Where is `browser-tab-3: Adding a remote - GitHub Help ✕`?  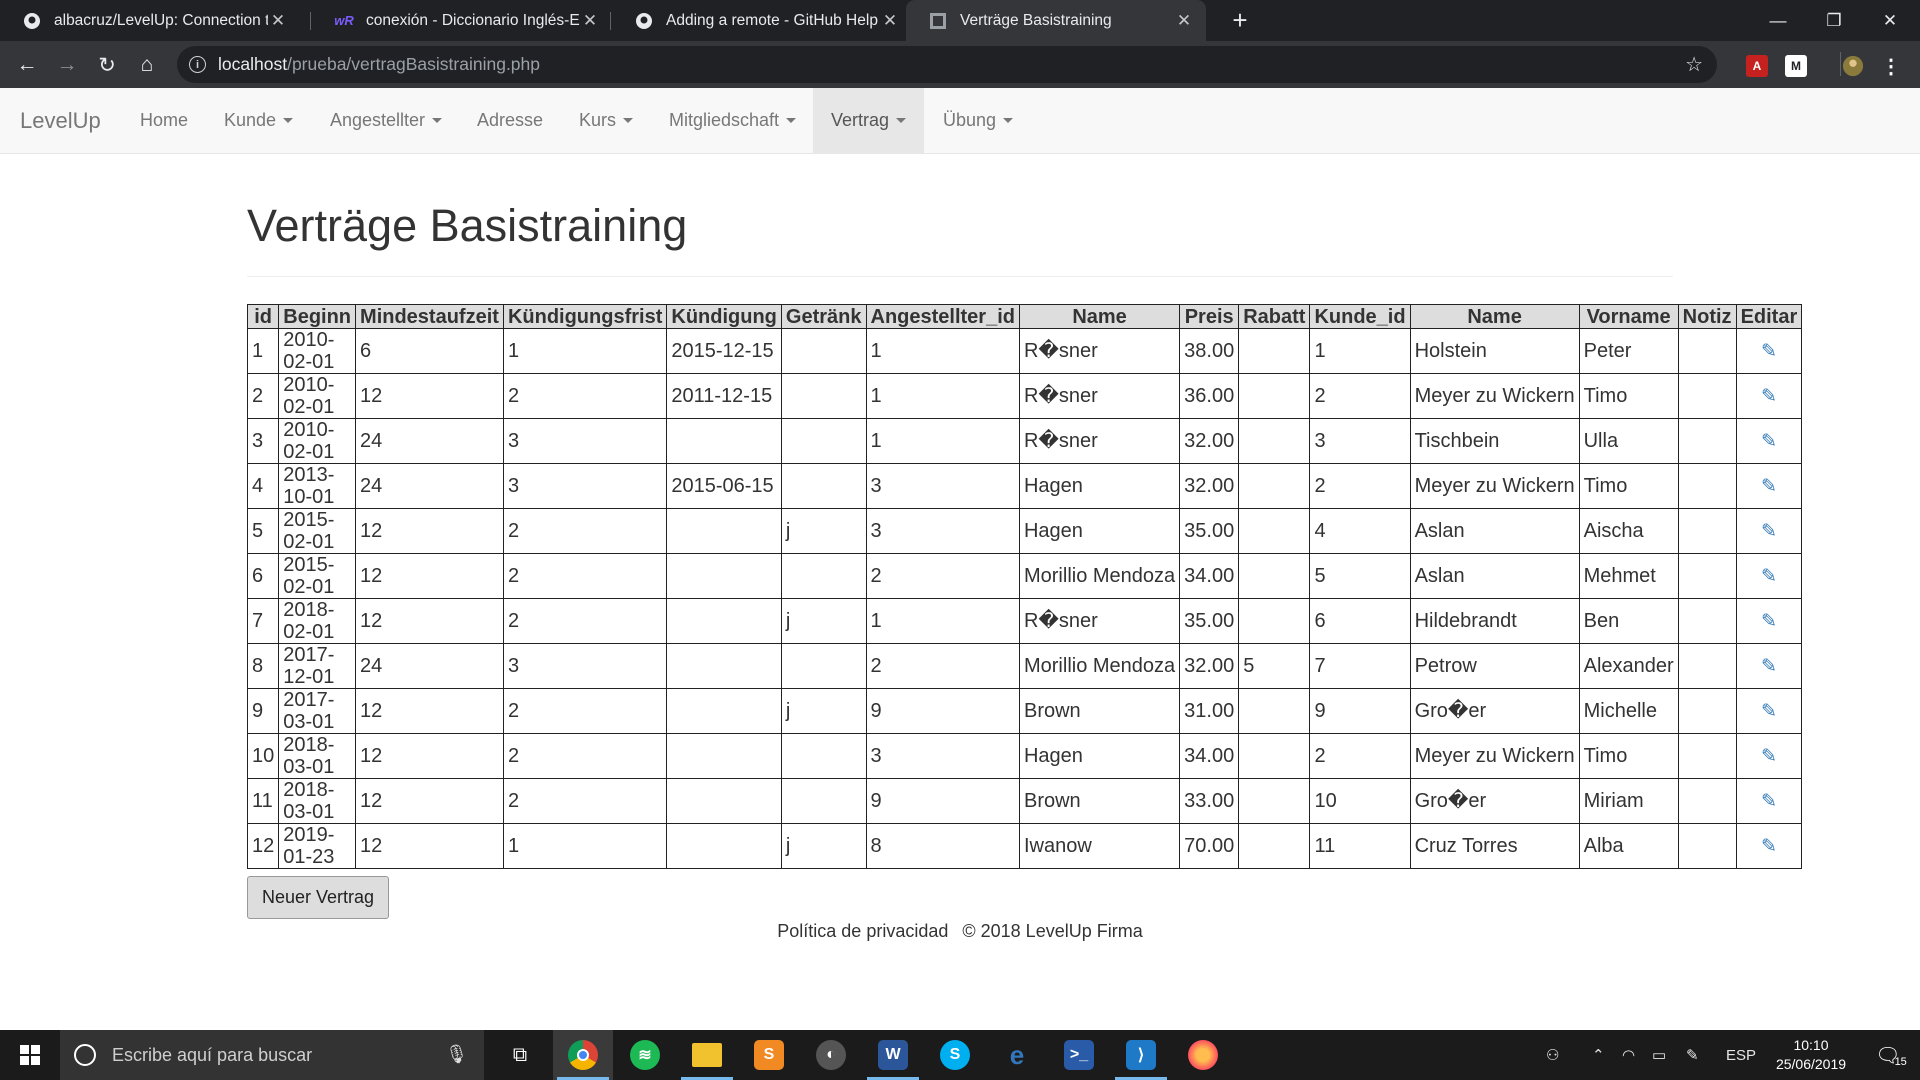 browser-tab-3: Adding a remote - GitHub Help ✕ is located at coordinates (762, 20).